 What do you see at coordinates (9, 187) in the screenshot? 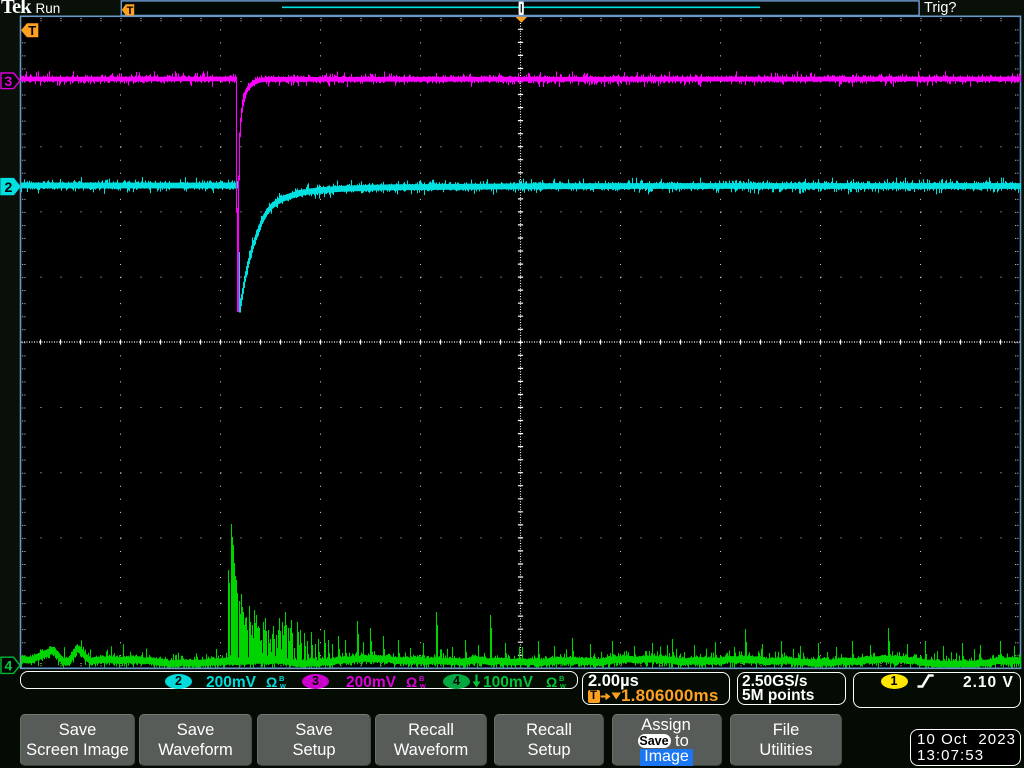
I see `svg-text: 2` at bounding box center [9, 187].